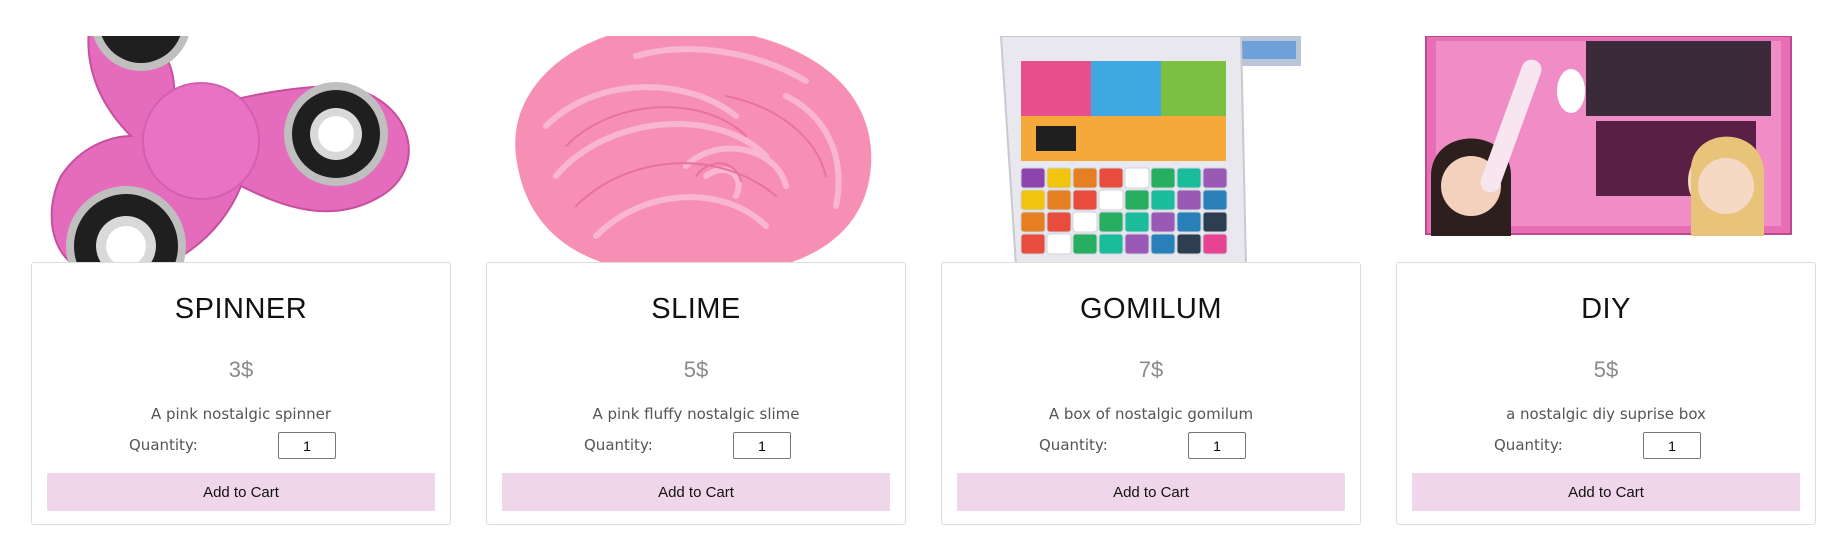  I want to click on product-description: A pink nostalgic spinner, so click(241, 414).